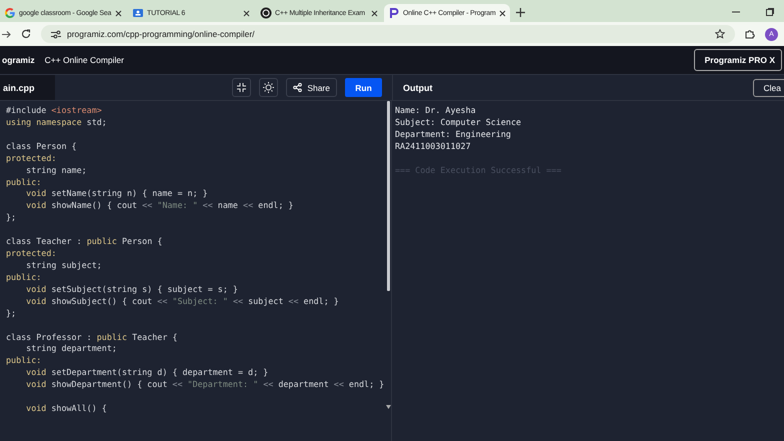 The height and width of the screenshot is (441, 784). What do you see at coordinates (768, 87) in the screenshot?
I see `clear-button: Clea` at bounding box center [768, 87].